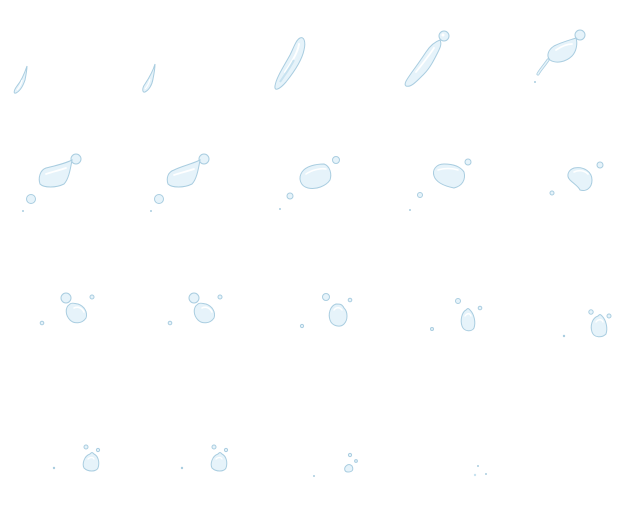 The image size is (640, 512). What do you see at coordinates (67, 309) in the screenshot?
I see `droplet-frame-11-icon` at bounding box center [67, 309].